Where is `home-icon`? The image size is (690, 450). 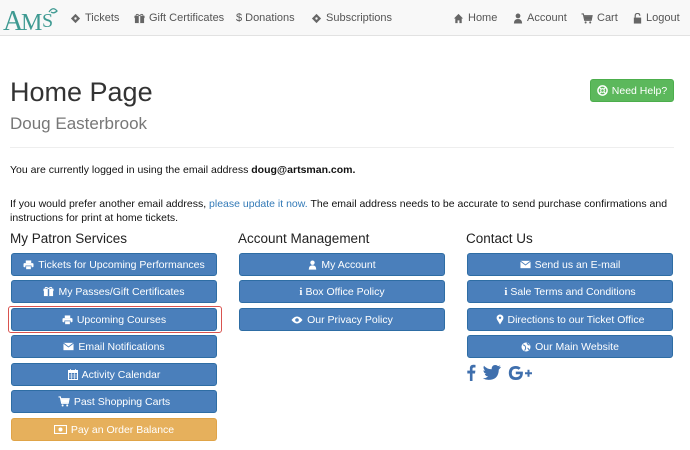 home-icon is located at coordinates (458, 18).